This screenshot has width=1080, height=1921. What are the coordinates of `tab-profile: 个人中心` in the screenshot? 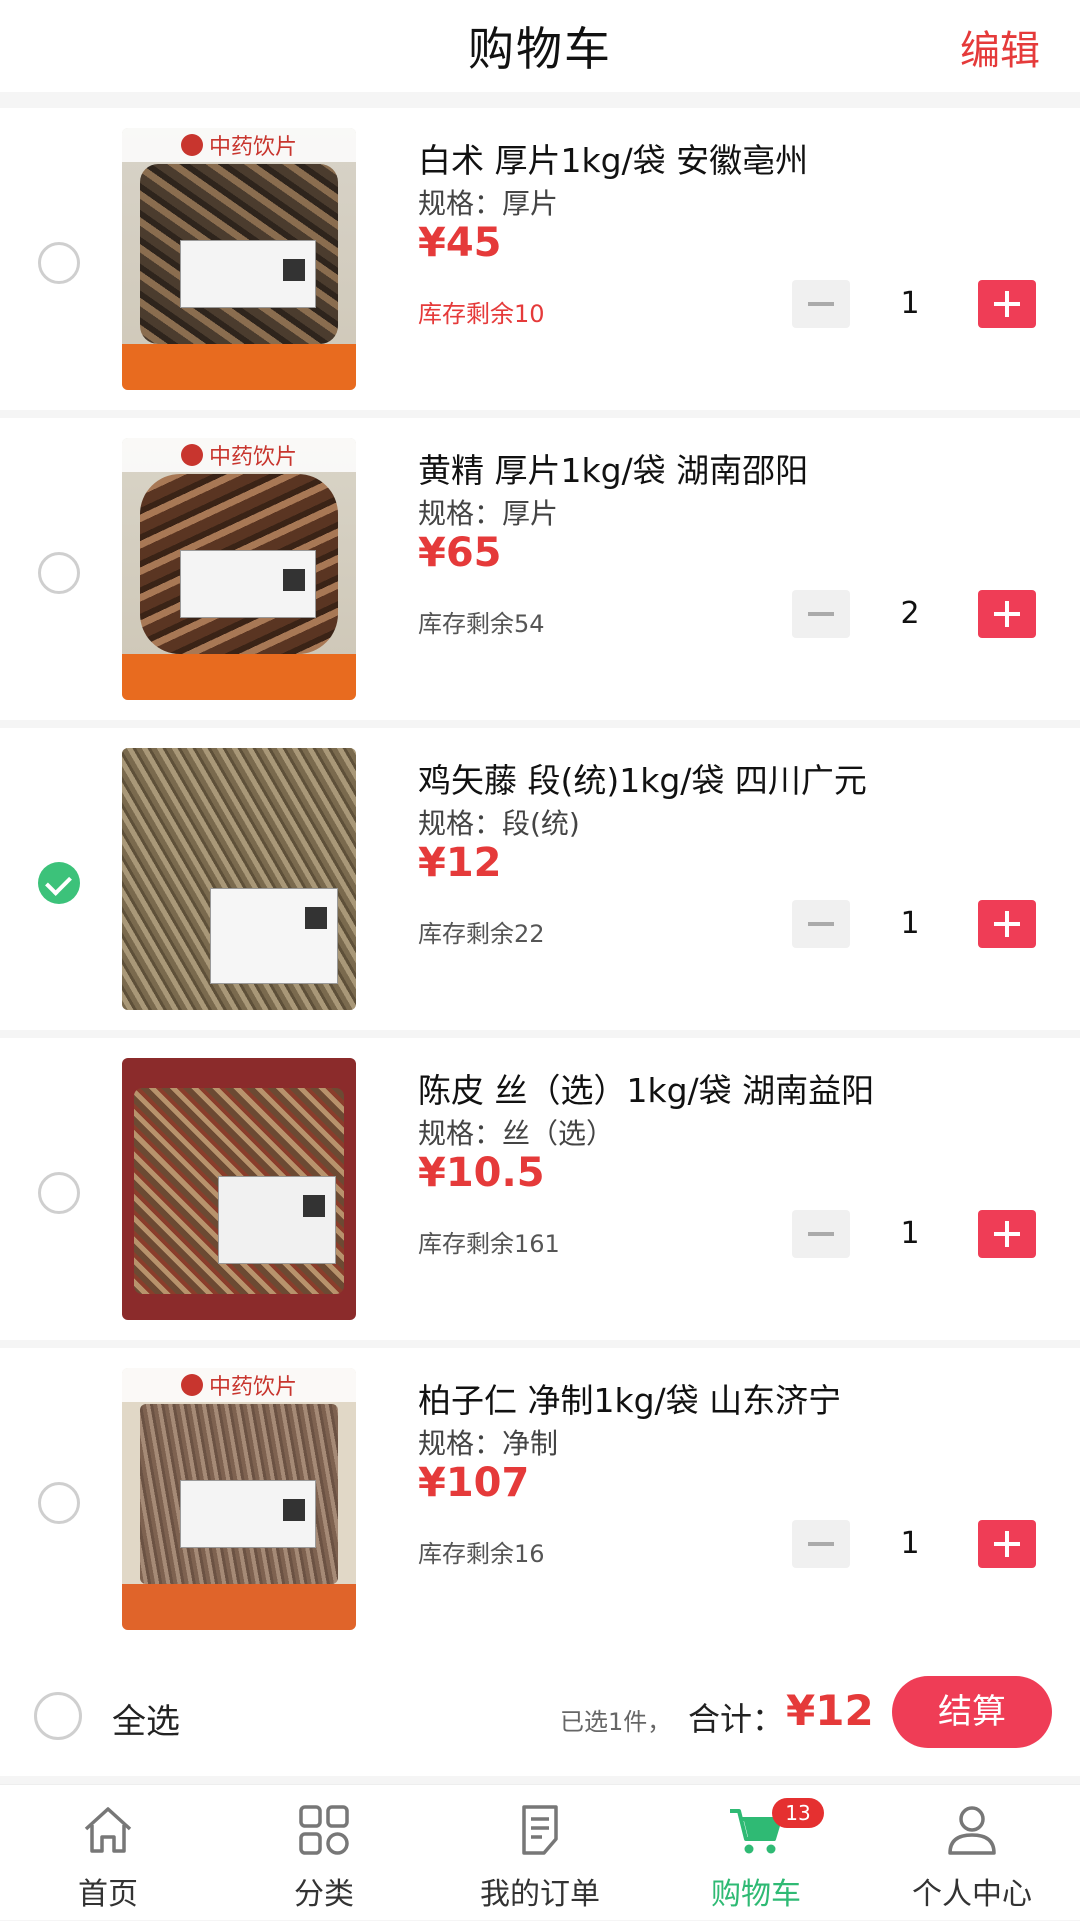 It's located at (972, 1853).